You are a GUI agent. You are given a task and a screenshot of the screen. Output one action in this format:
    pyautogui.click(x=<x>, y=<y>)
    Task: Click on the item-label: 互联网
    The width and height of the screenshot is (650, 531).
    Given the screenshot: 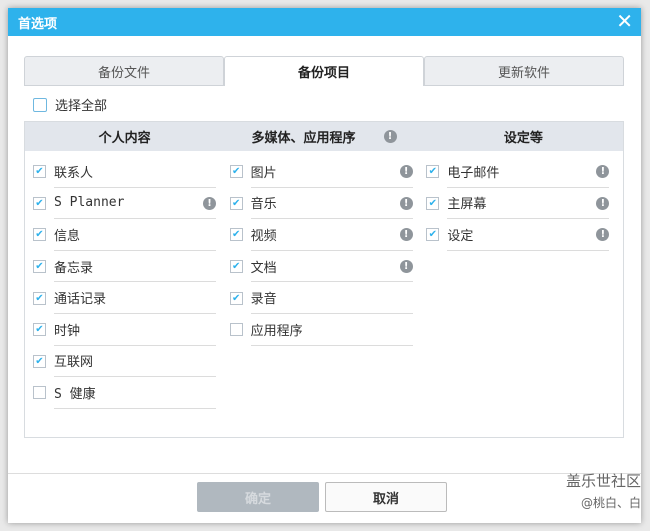 What is the action you would take?
    pyautogui.click(x=135, y=362)
    